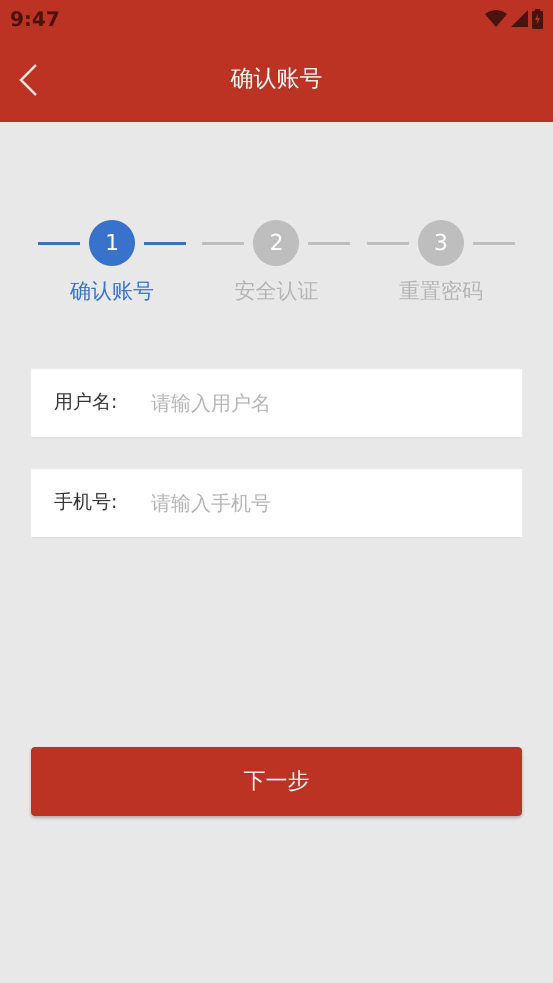 The height and width of the screenshot is (983, 553). What do you see at coordinates (276, 79) in the screenshot?
I see `page-title: 确认账号` at bounding box center [276, 79].